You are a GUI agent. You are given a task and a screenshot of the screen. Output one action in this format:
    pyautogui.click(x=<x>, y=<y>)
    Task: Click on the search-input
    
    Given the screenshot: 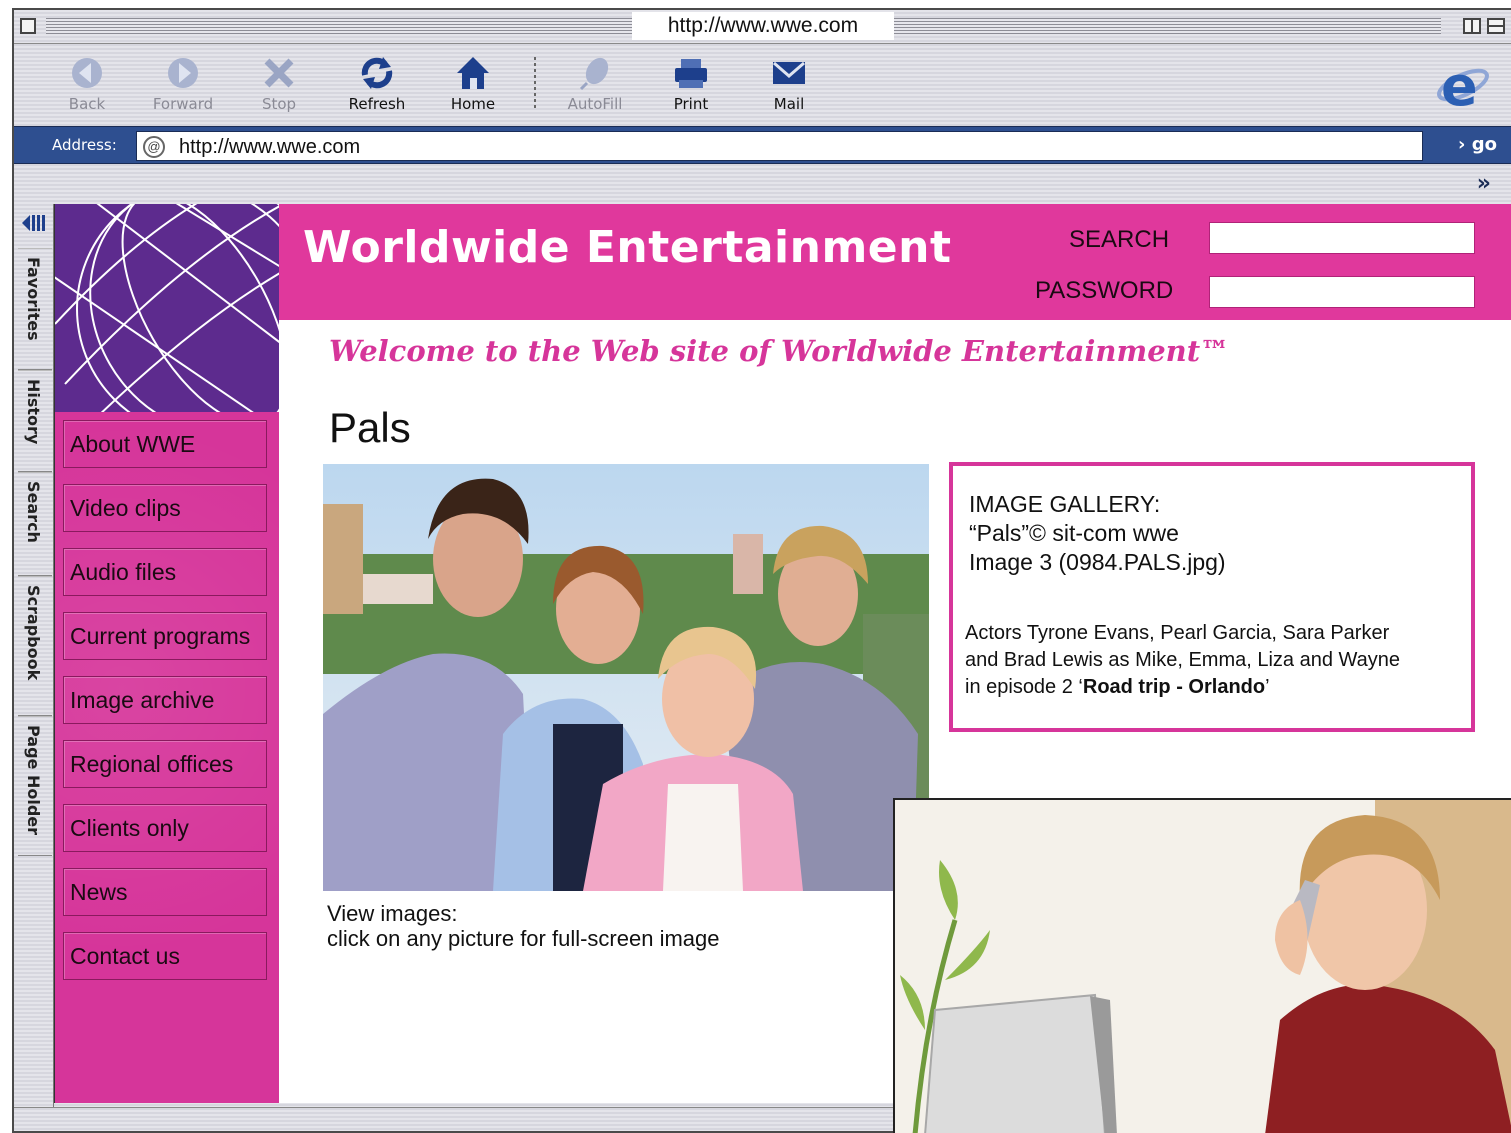 What is the action you would take?
    pyautogui.click(x=1342, y=238)
    